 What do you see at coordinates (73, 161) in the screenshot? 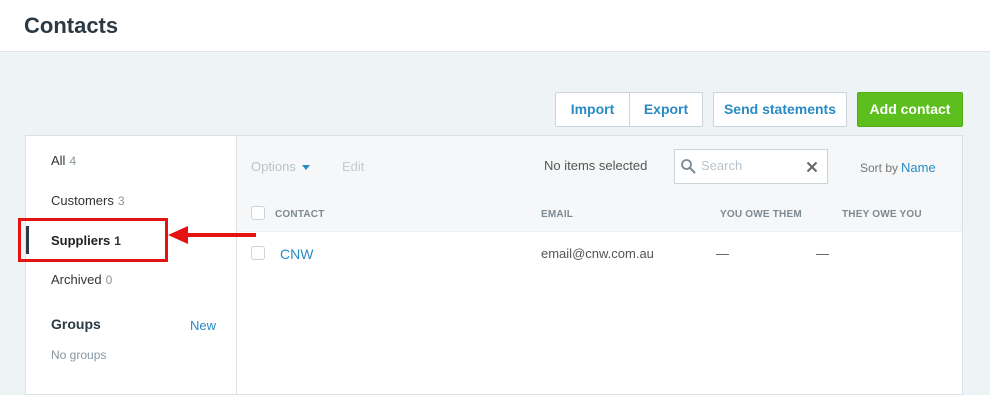
I see `sidebar-item-count: 4` at bounding box center [73, 161].